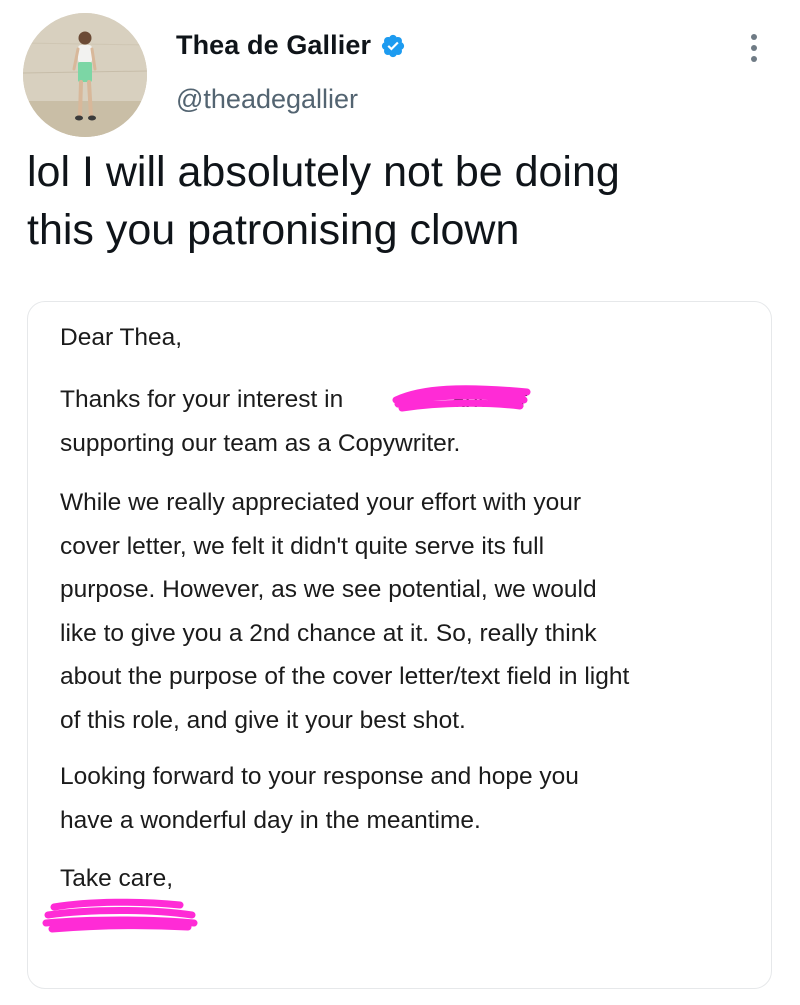 The image size is (800, 1005). Describe the element at coordinates (117, 878) in the screenshot. I see `email-signoff: Take care,` at that location.